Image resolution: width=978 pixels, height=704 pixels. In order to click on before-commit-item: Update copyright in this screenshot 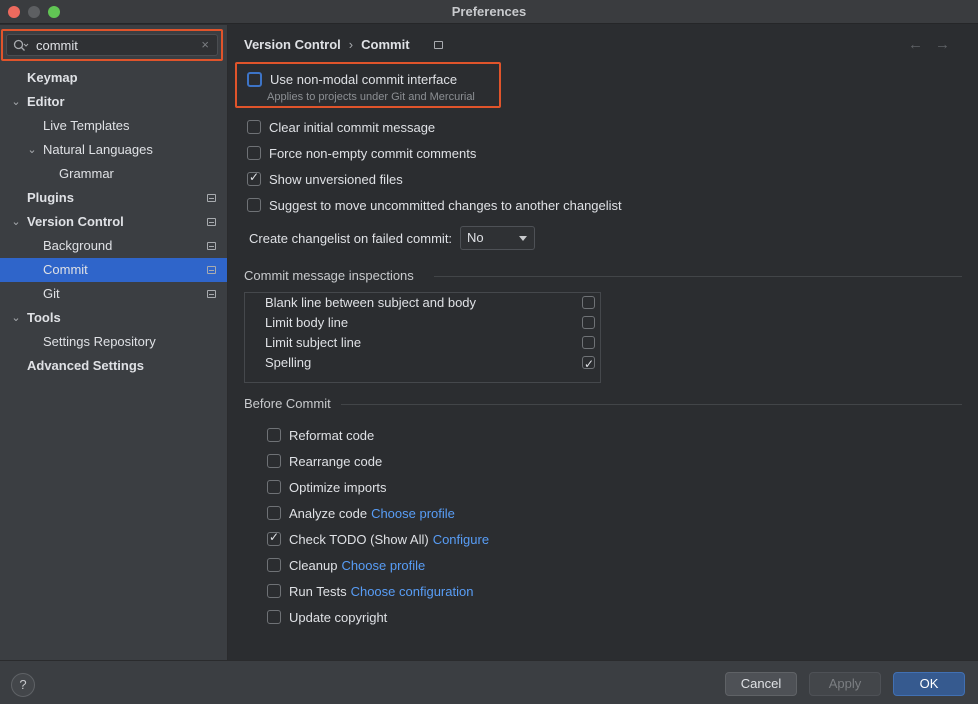, I will do `click(327, 617)`.